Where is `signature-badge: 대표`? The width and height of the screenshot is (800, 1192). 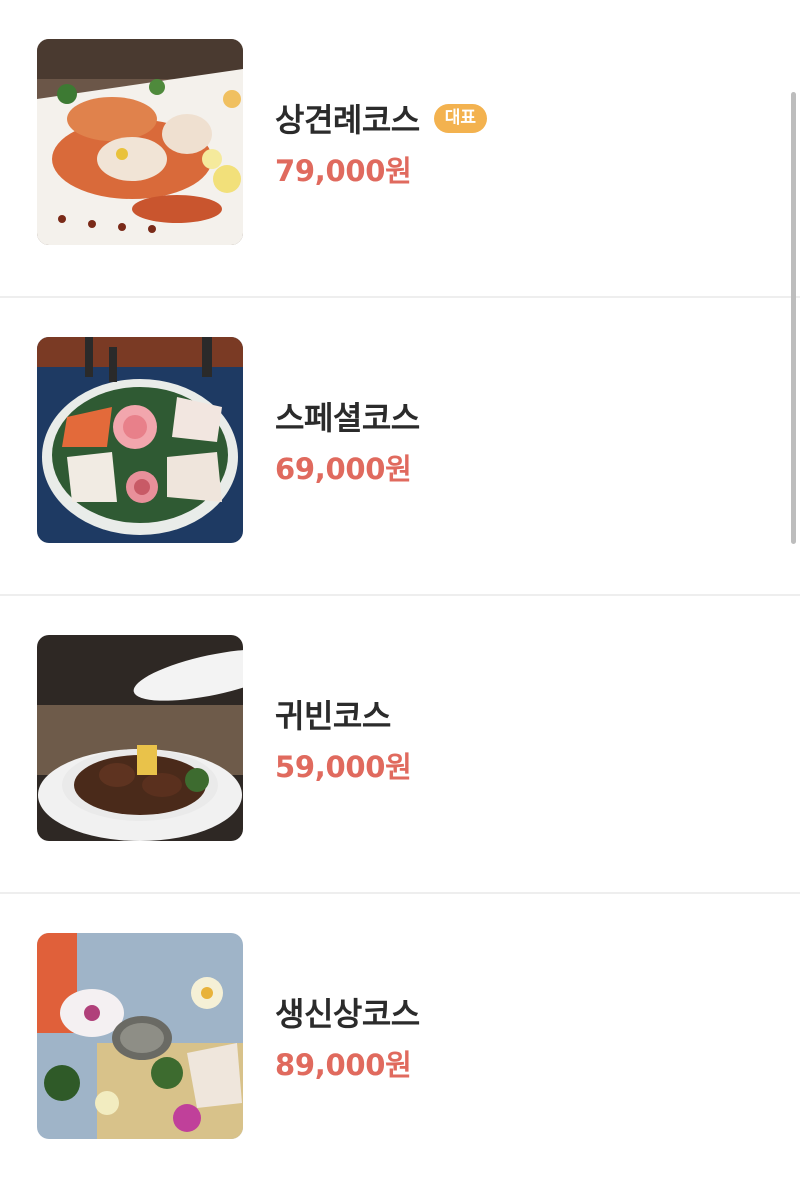 signature-badge: 대표 is located at coordinates (460, 118).